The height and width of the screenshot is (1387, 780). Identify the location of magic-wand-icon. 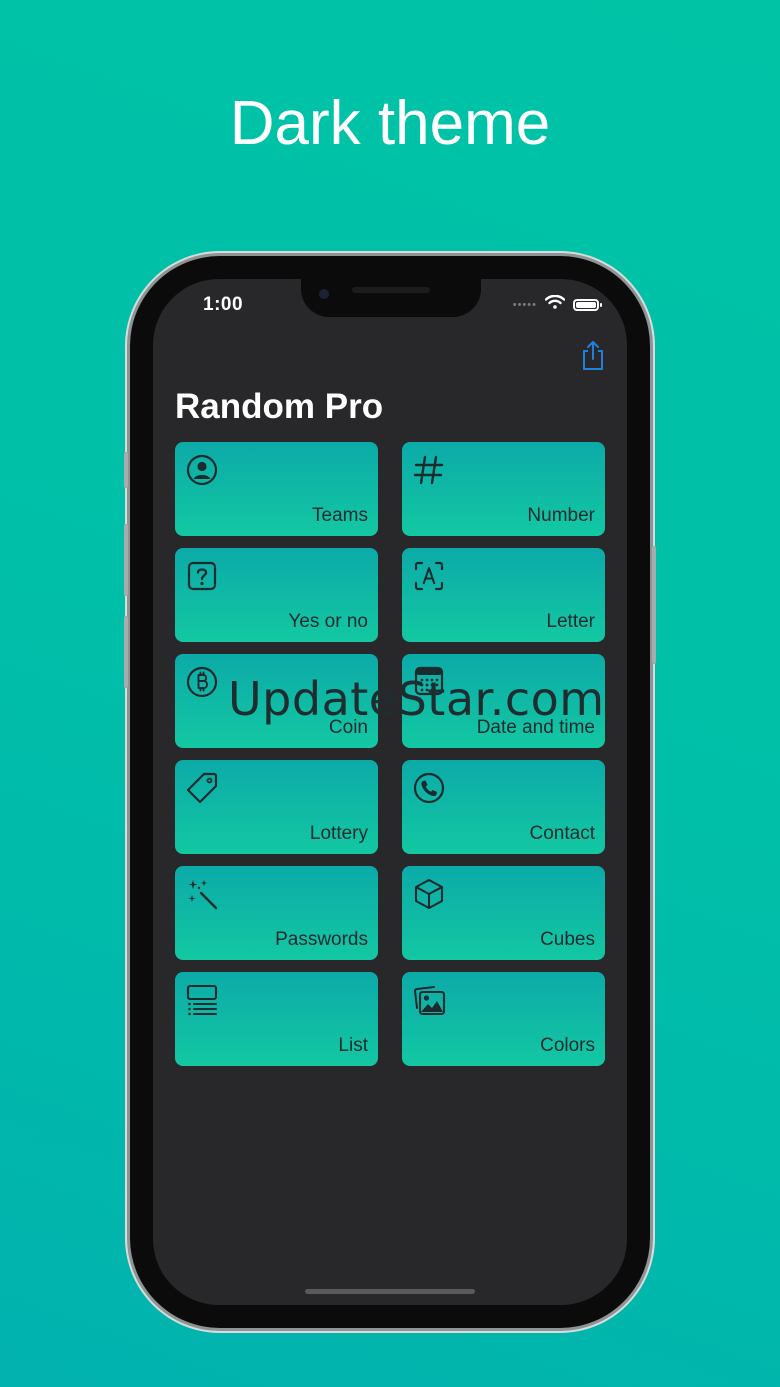
(202, 894).